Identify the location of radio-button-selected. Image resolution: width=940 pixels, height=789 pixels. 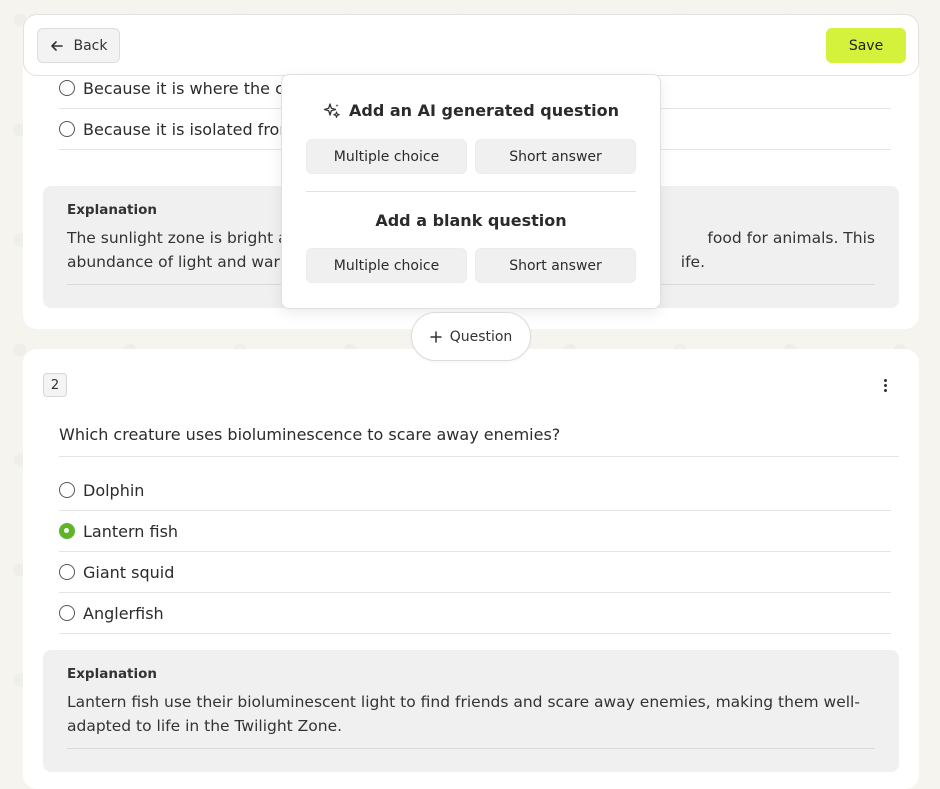
(67, 531).